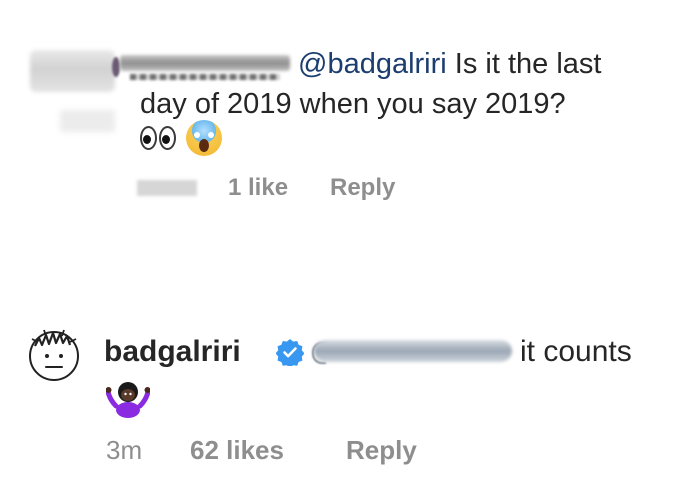 This screenshot has width=700, height=500. Describe the element at coordinates (167, 138) in the screenshot. I see `eye-right` at that location.